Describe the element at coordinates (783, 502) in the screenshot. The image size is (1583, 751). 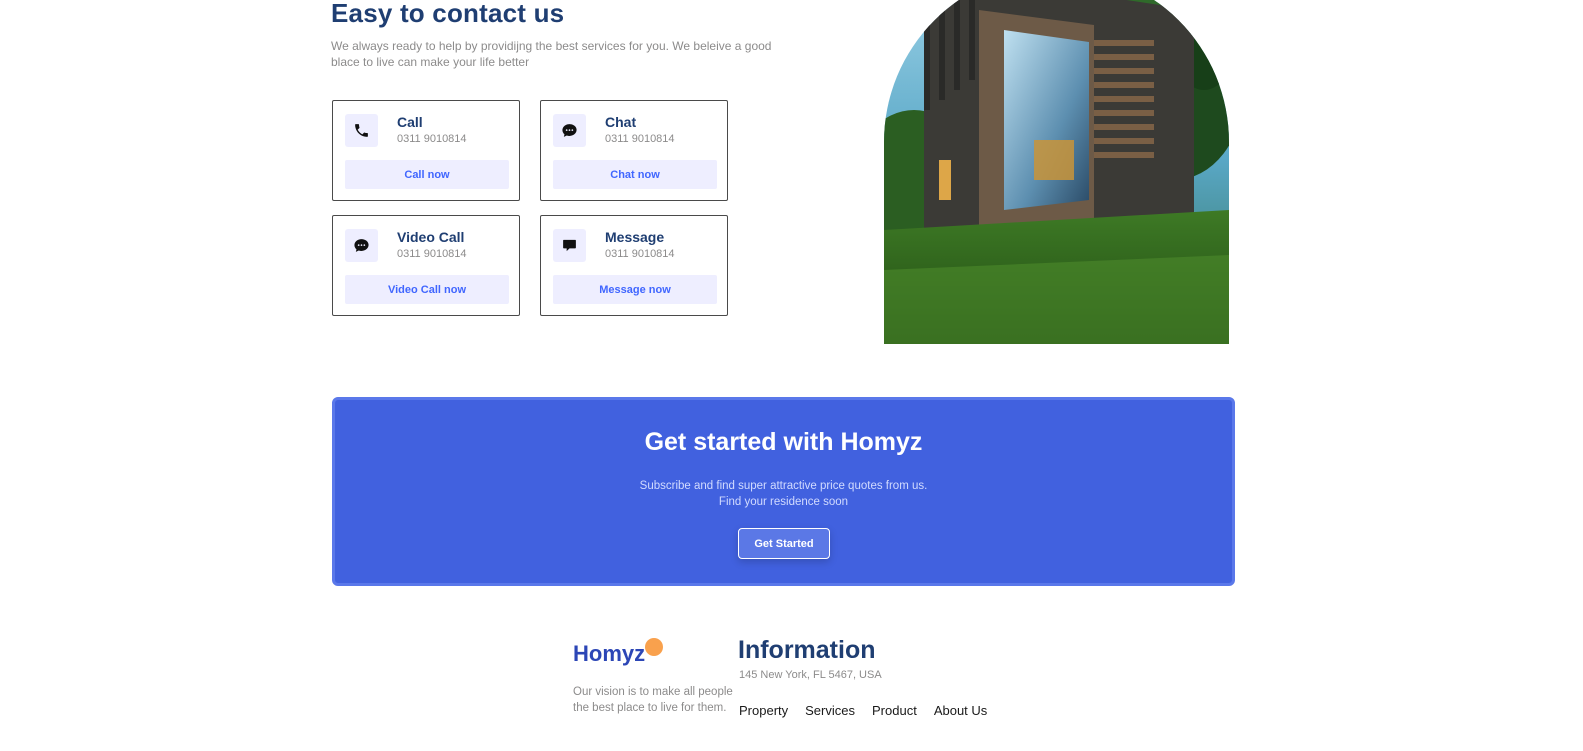
I see `banner-subtitle-line2: Find your residence soon` at that location.